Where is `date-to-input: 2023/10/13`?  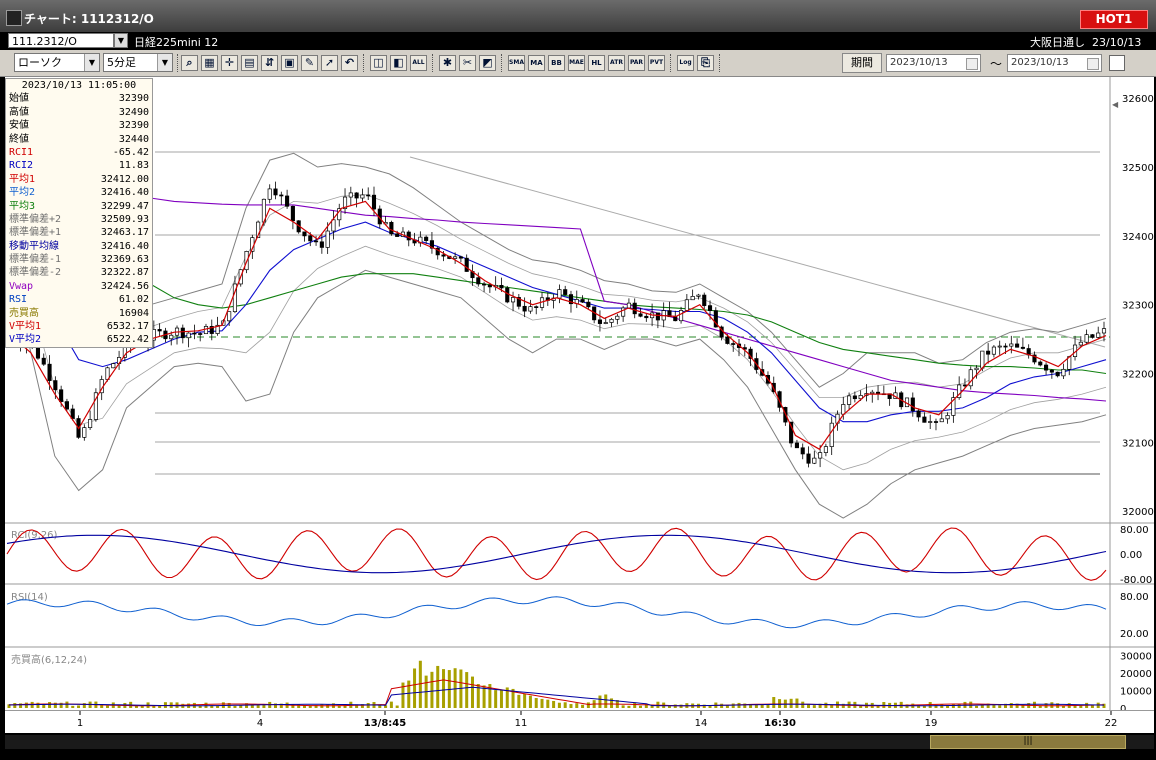 date-to-input: 2023/10/13 is located at coordinates (1054, 63).